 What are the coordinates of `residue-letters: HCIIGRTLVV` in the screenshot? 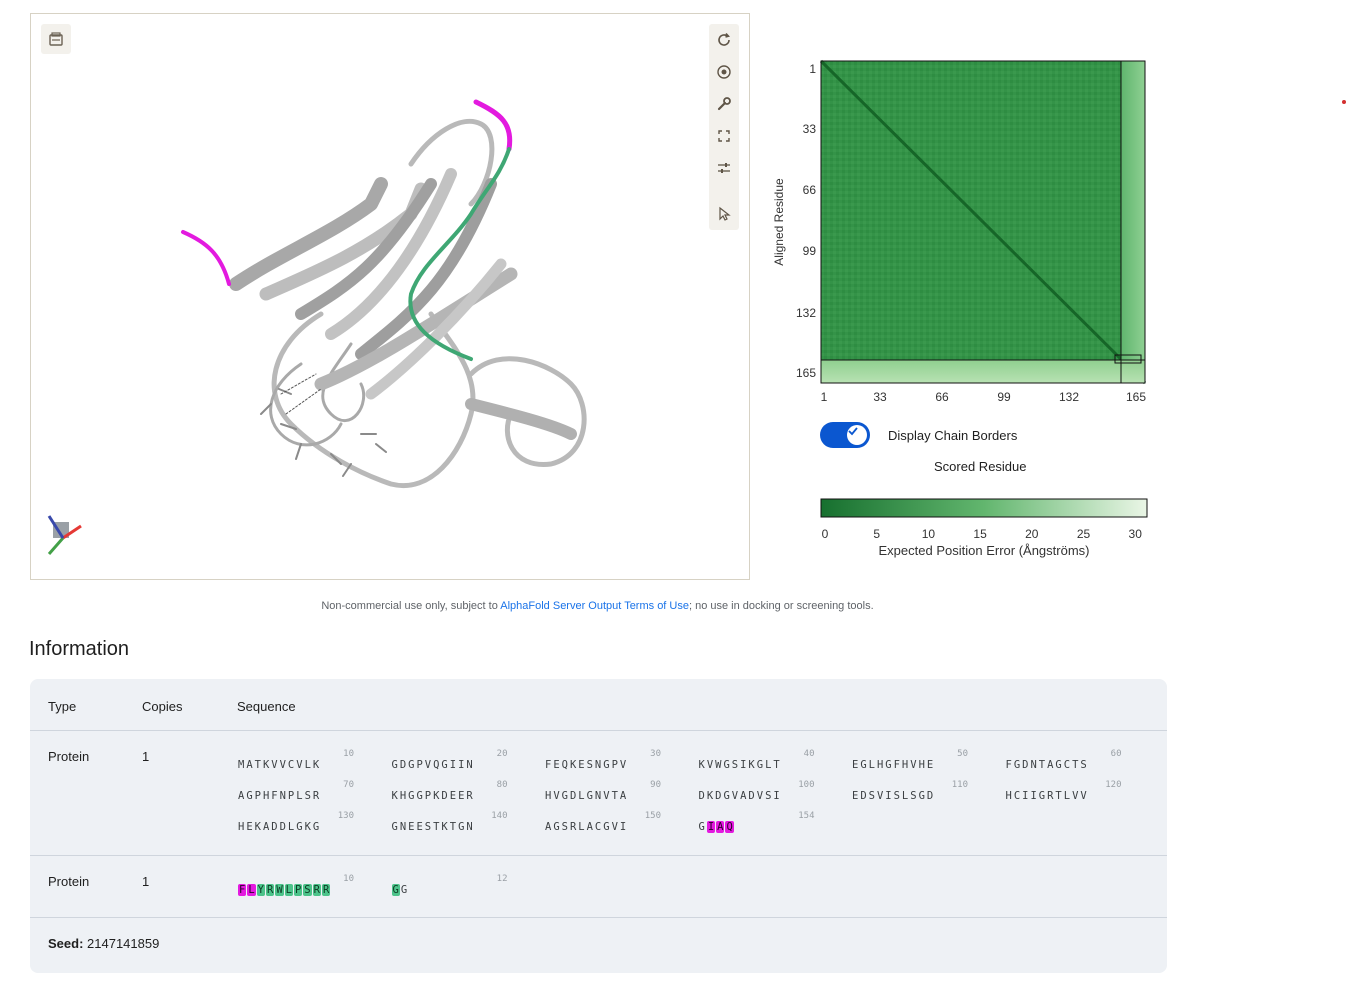 It's located at (1047, 796).